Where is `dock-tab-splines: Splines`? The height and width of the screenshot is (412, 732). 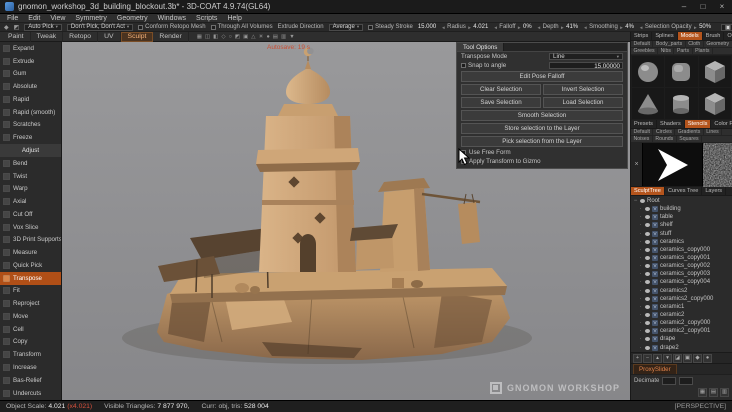 dock-tab-splines: Splines is located at coordinates (665, 36).